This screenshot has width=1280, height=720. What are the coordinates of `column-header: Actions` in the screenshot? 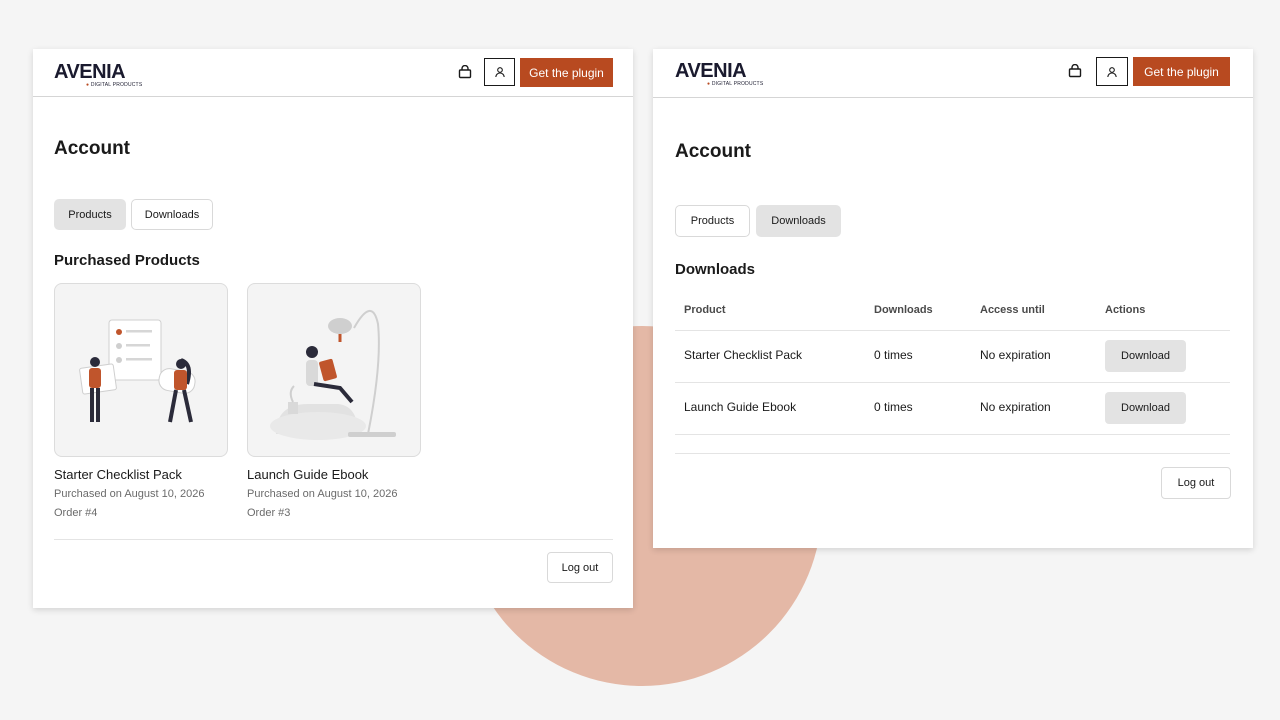 It's located at (1125, 310).